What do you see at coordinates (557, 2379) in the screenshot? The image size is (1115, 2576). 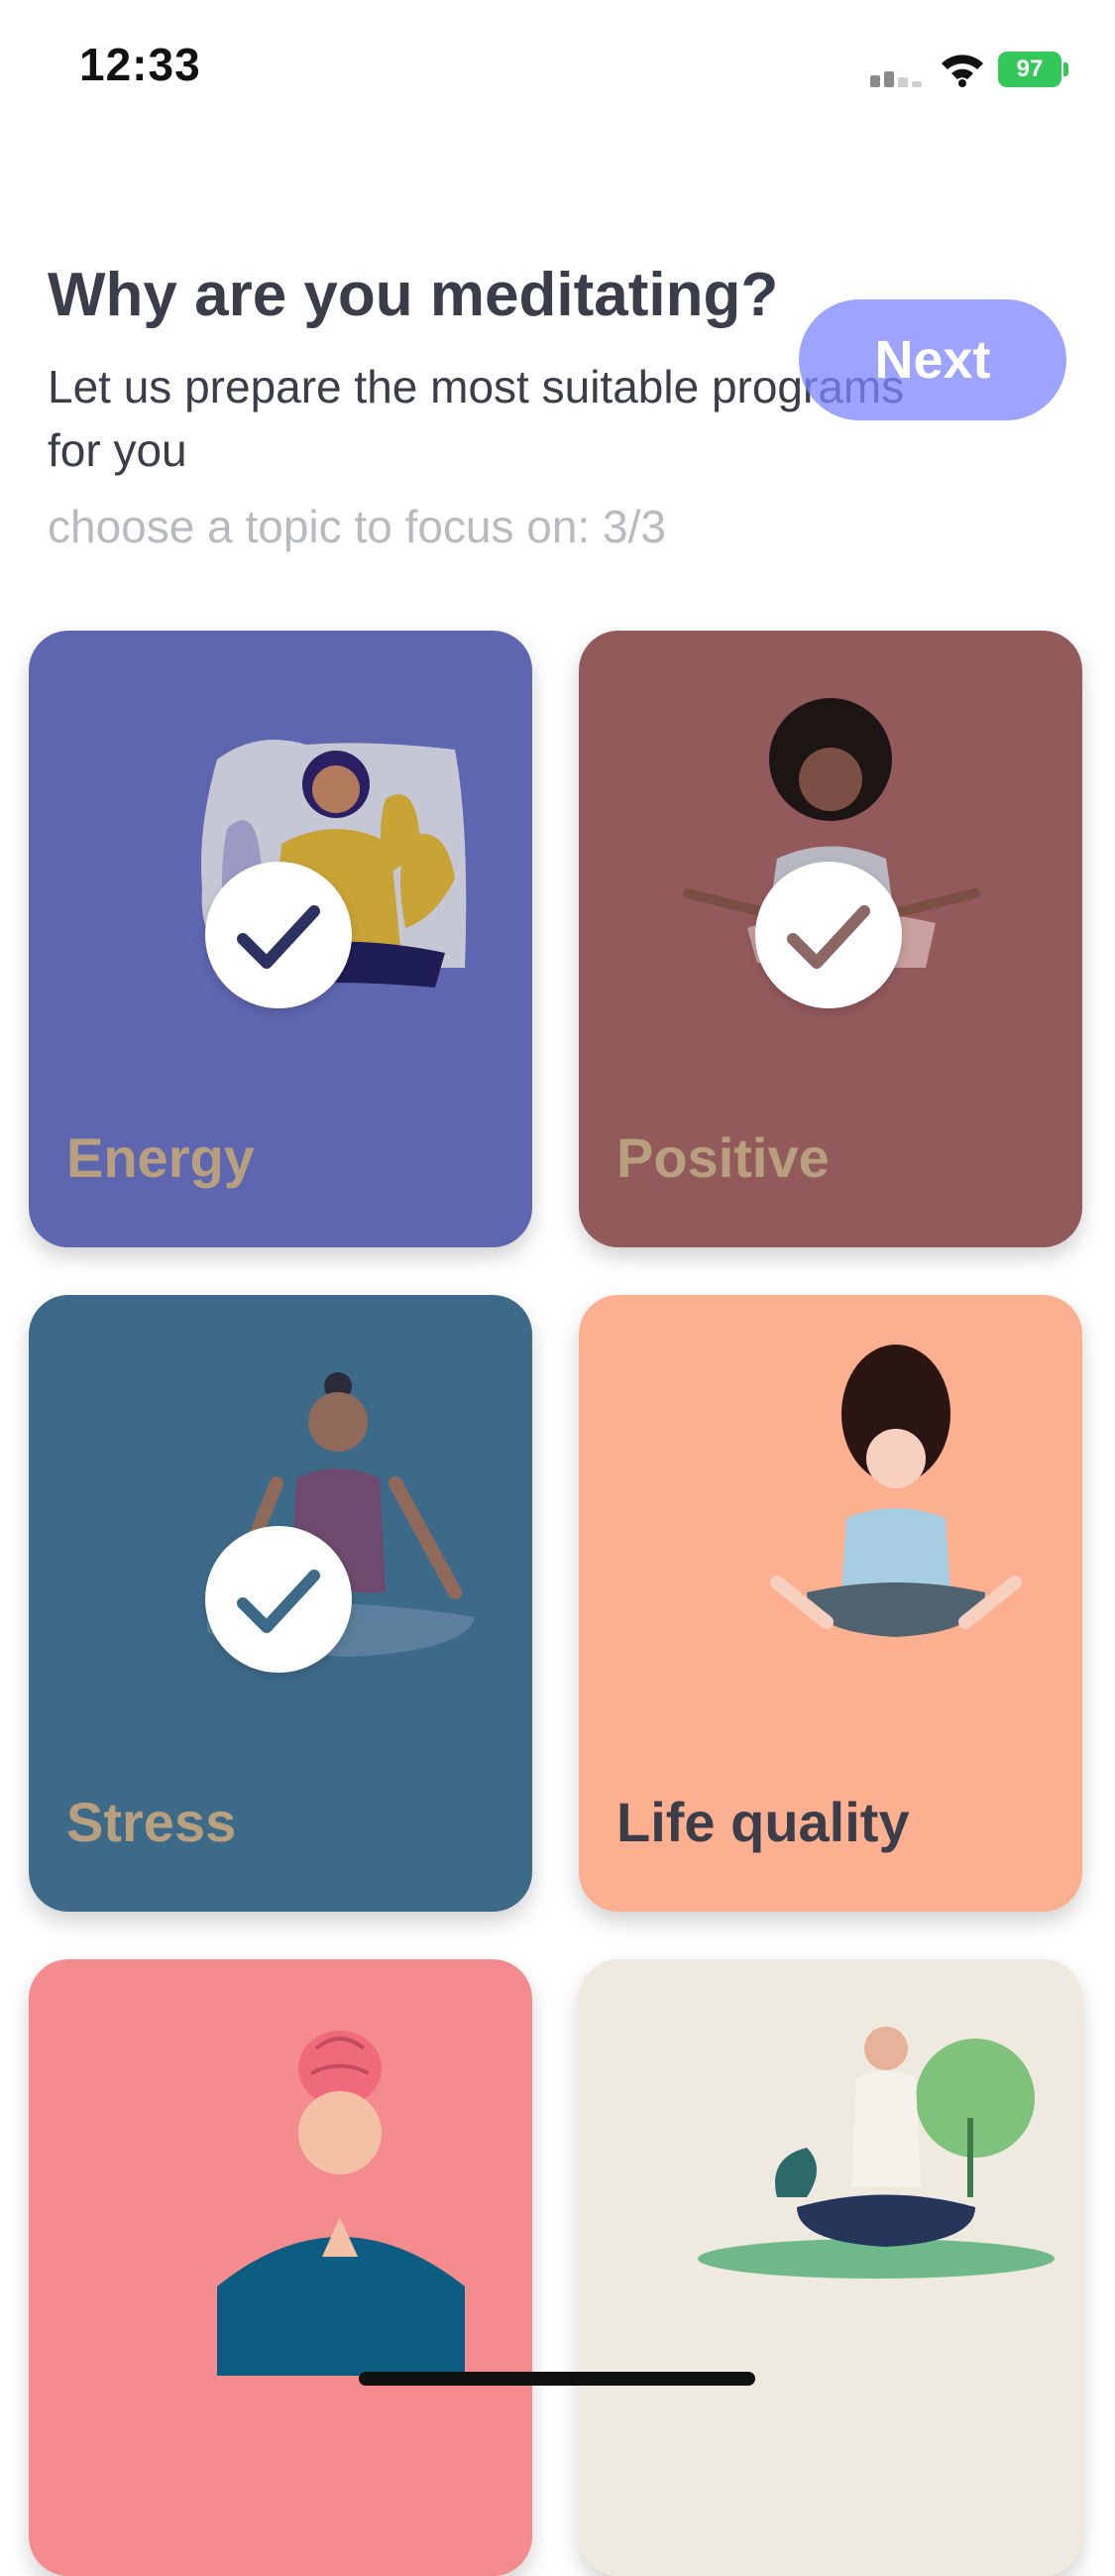 I see `home-indicator` at bounding box center [557, 2379].